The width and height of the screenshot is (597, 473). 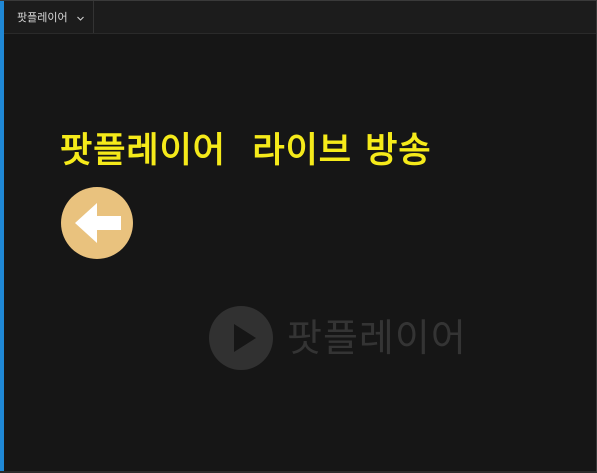 I want to click on tab-potplayer: 팟플레이어, so click(x=51, y=17).